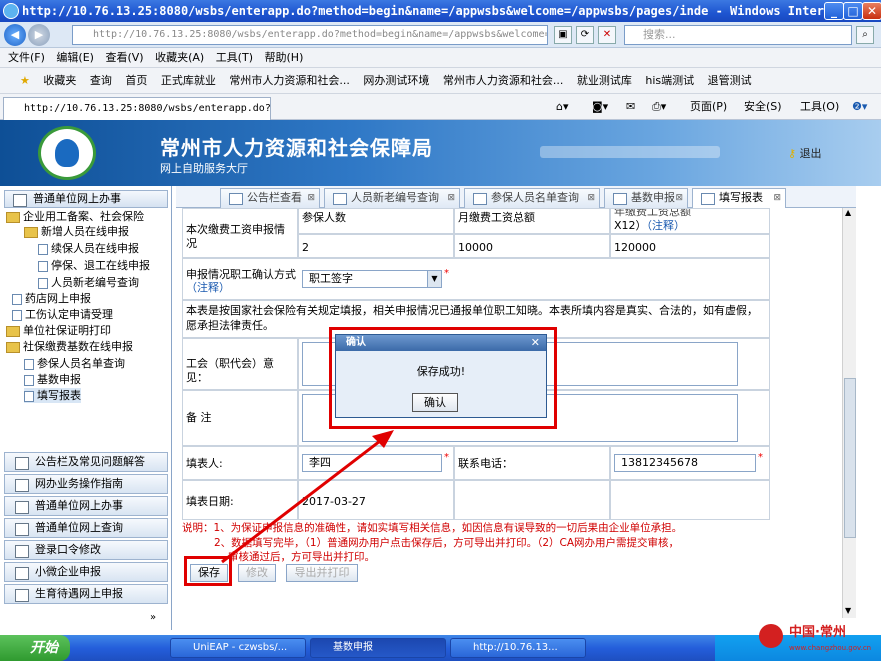  I want to click on watermark-logo: 中国·常州 www.changzhou.gov.cn, so click(817, 636).